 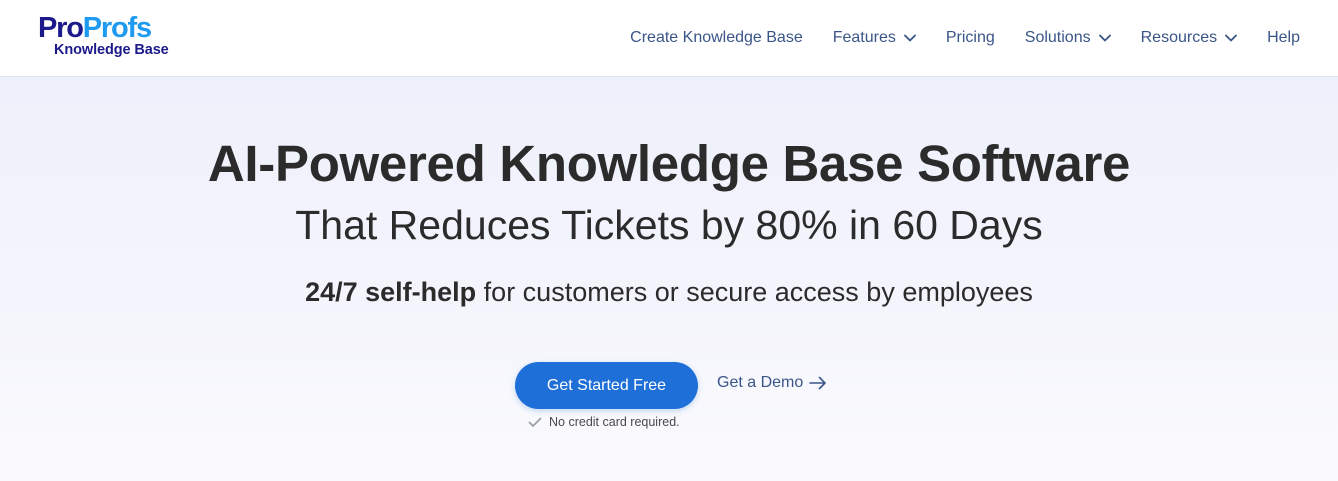 I want to click on get-a-demo-label: Get a Demo, so click(x=760, y=382).